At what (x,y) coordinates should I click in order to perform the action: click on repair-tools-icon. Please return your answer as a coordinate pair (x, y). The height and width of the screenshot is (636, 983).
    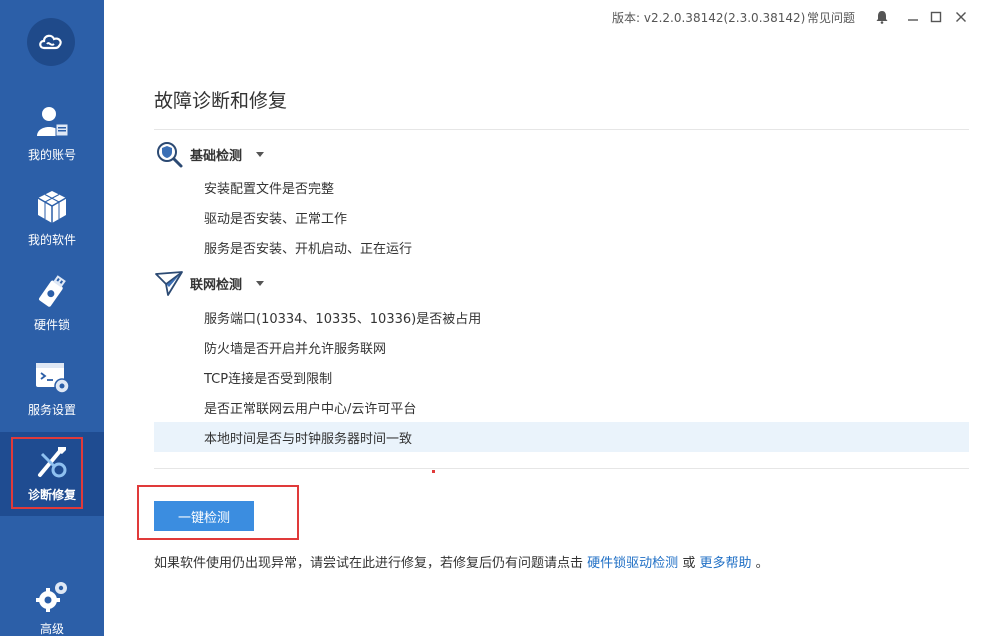
    Looking at the image, I should click on (52, 462).